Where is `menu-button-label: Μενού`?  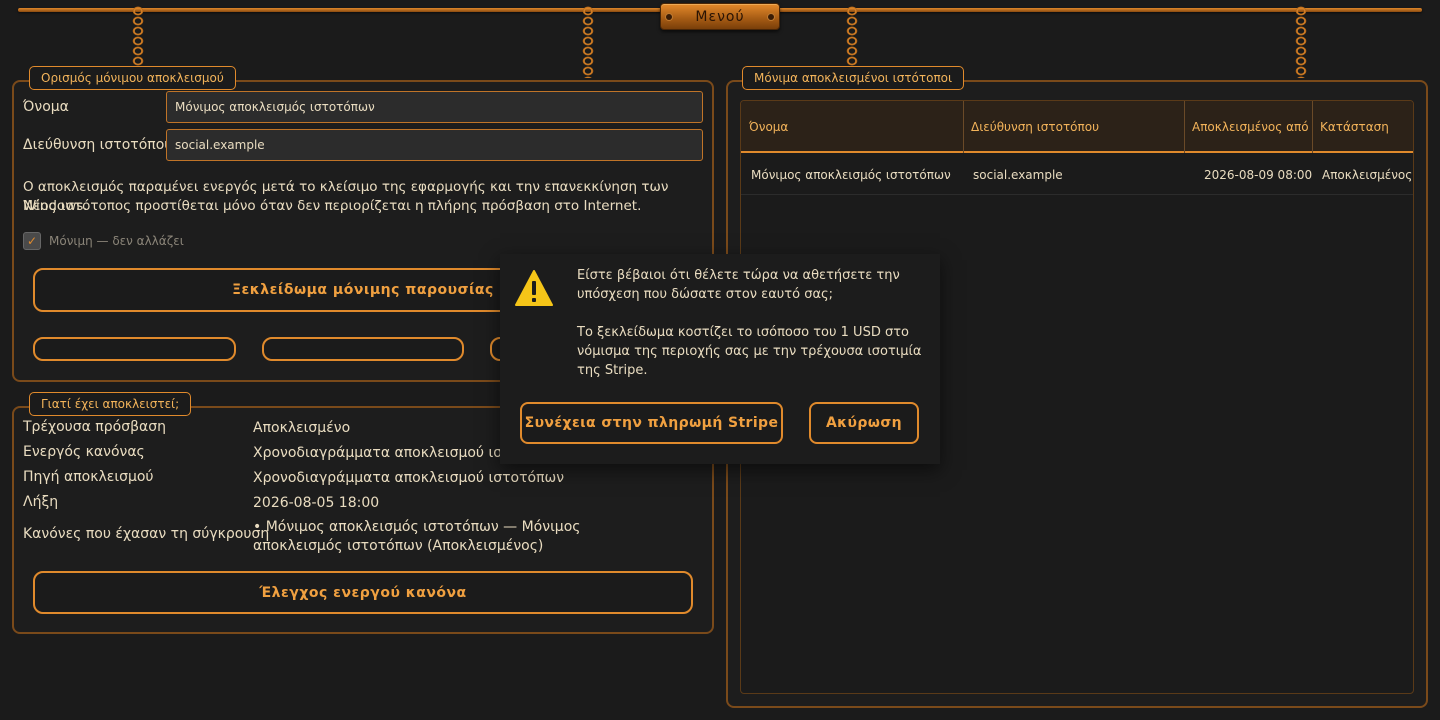 menu-button-label: Μενού is located at coordinates (720, 16).